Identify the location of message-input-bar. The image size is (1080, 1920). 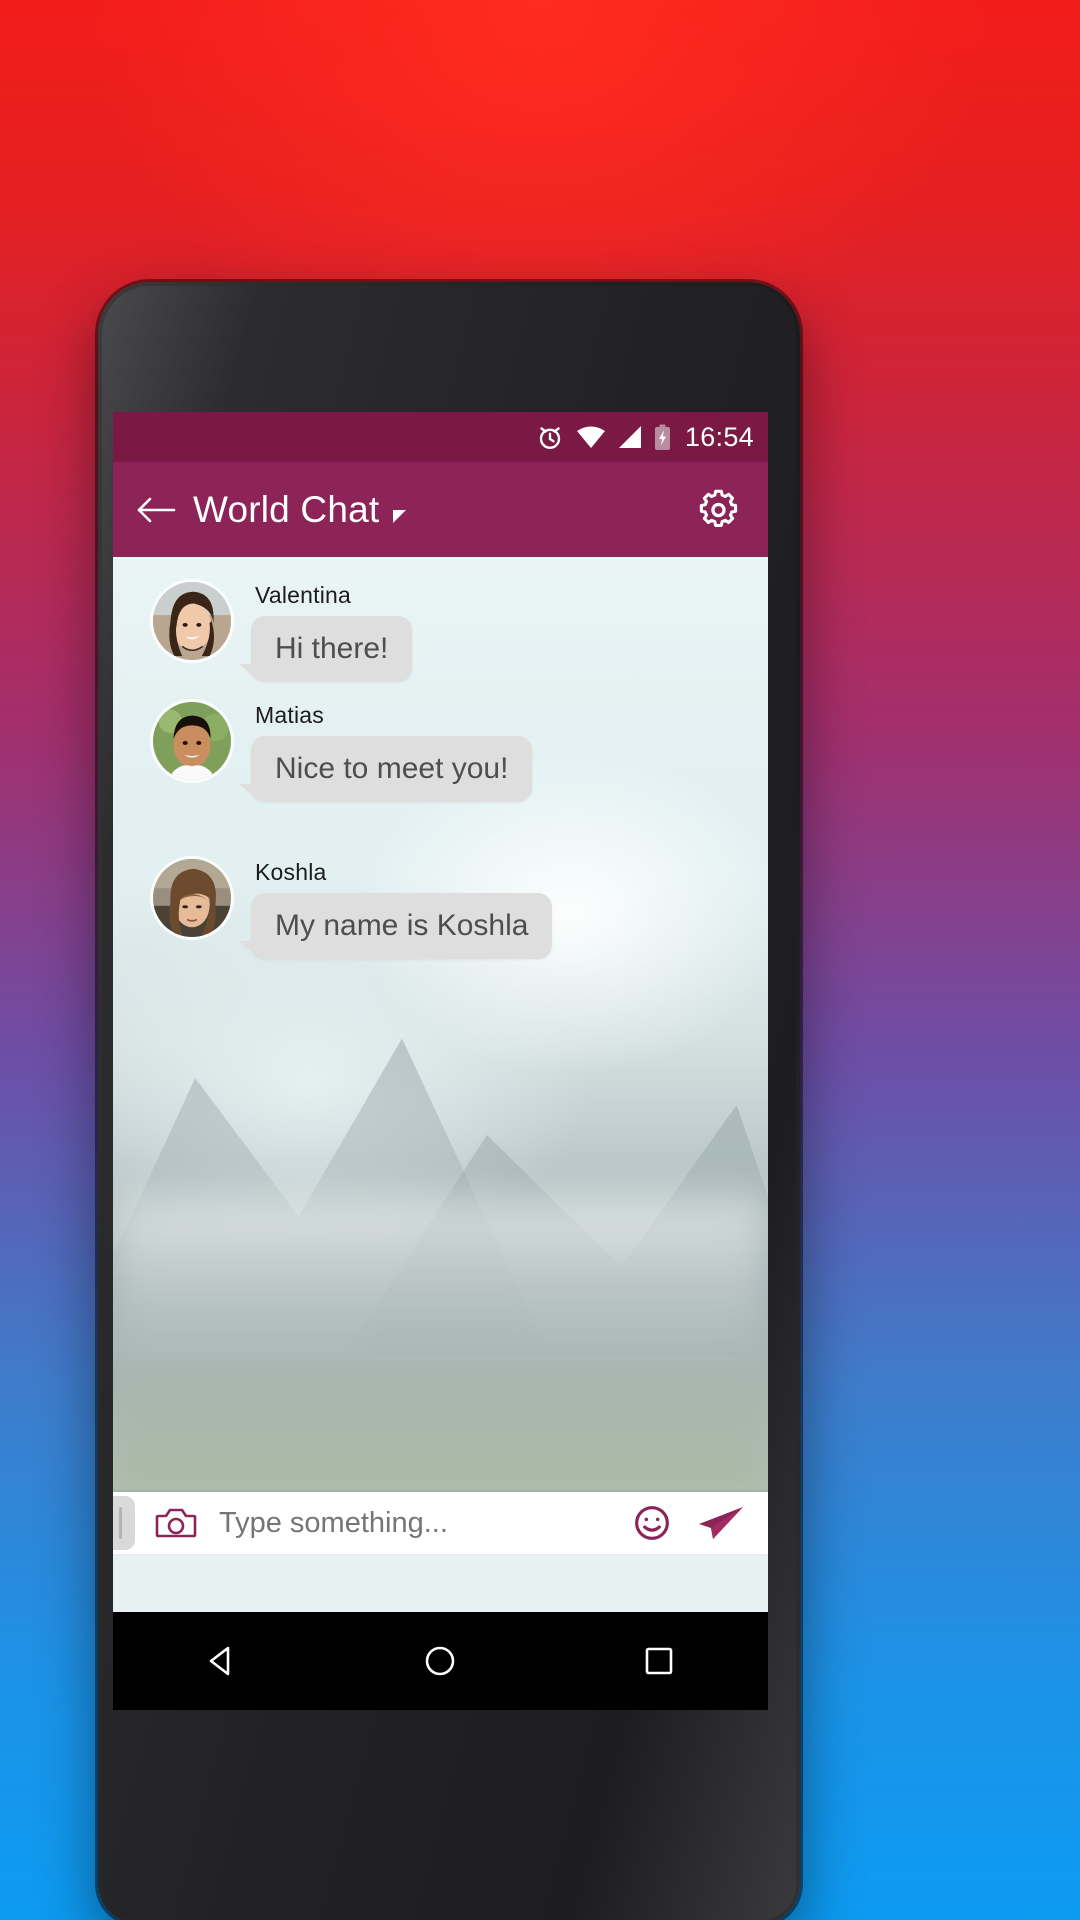
(440, 1523).